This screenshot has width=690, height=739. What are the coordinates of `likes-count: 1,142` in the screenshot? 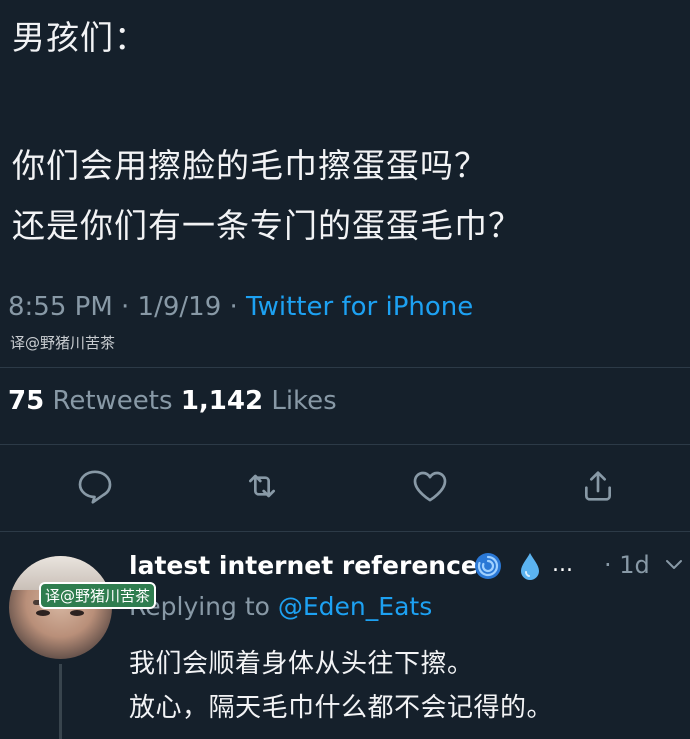 It's located at (222, 401).